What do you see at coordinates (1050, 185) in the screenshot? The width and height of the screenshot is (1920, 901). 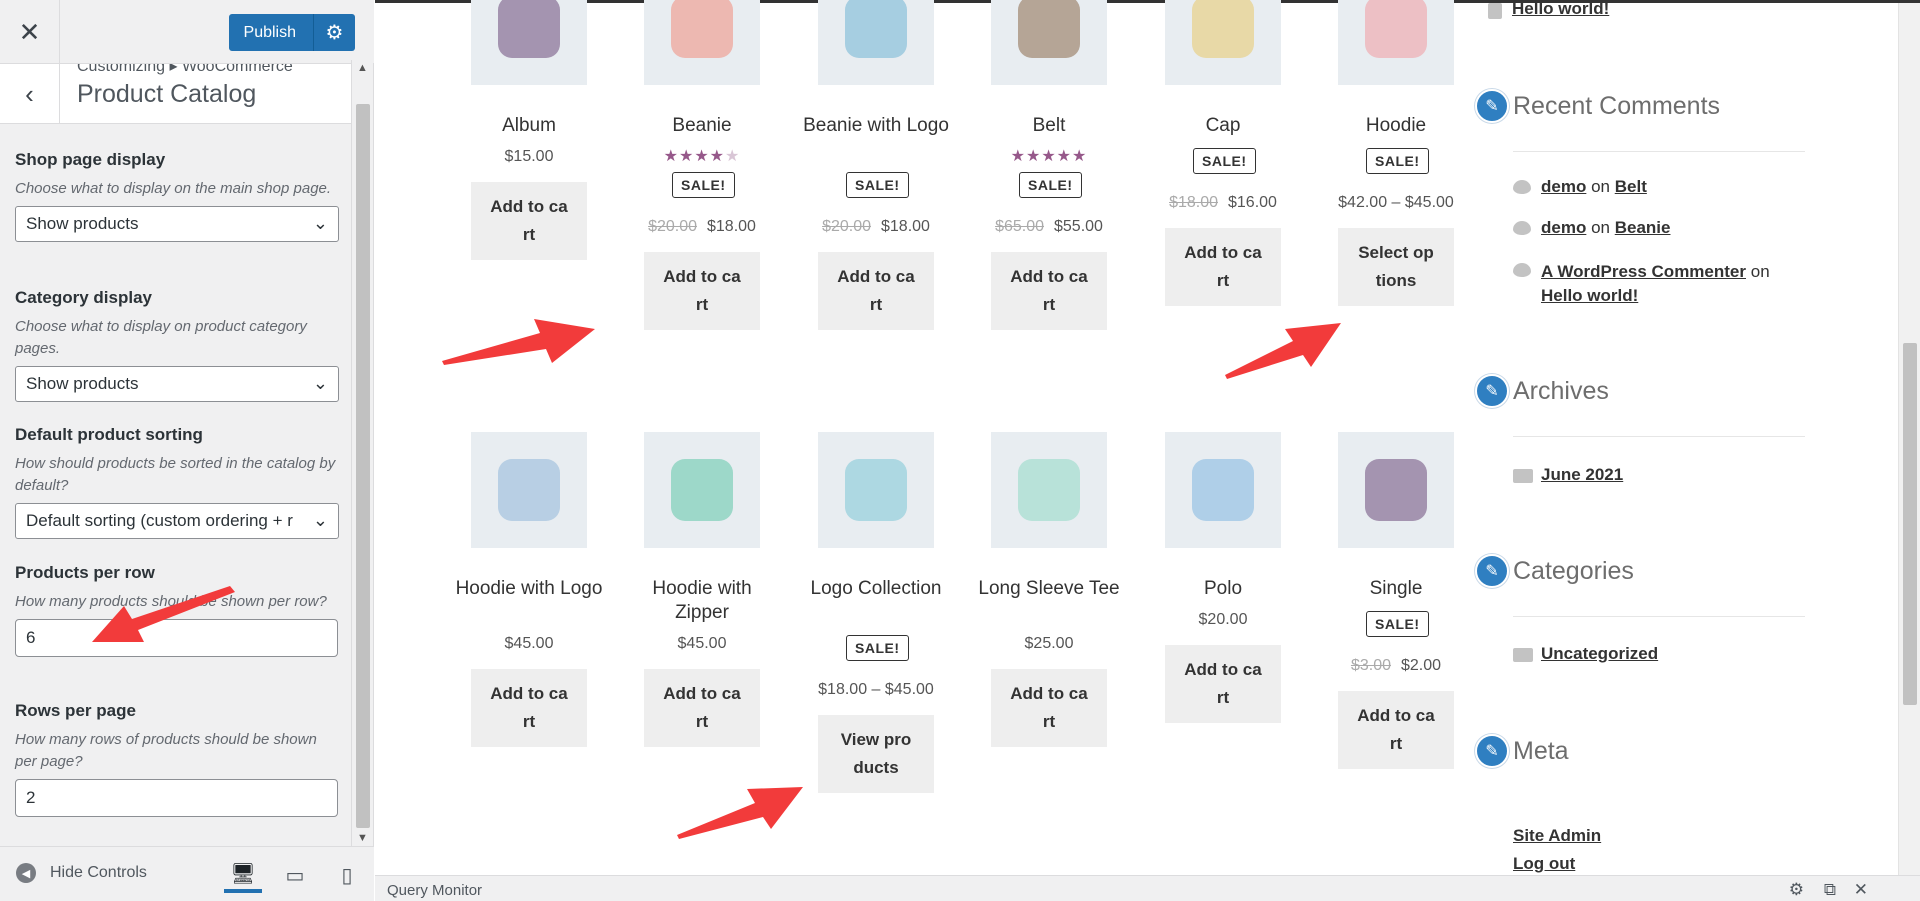 I see `sale-badge: SALE!` at bounding box center [1050, 185].